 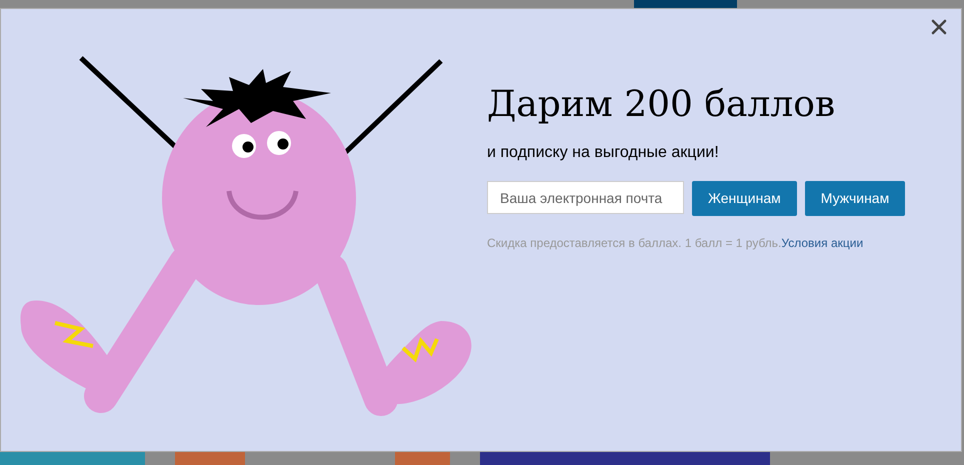 What do you see at coordinates (585, 197) in the screenshot?
I see `email-field: Ваша электронная почта` at bounding box center [585, 197].